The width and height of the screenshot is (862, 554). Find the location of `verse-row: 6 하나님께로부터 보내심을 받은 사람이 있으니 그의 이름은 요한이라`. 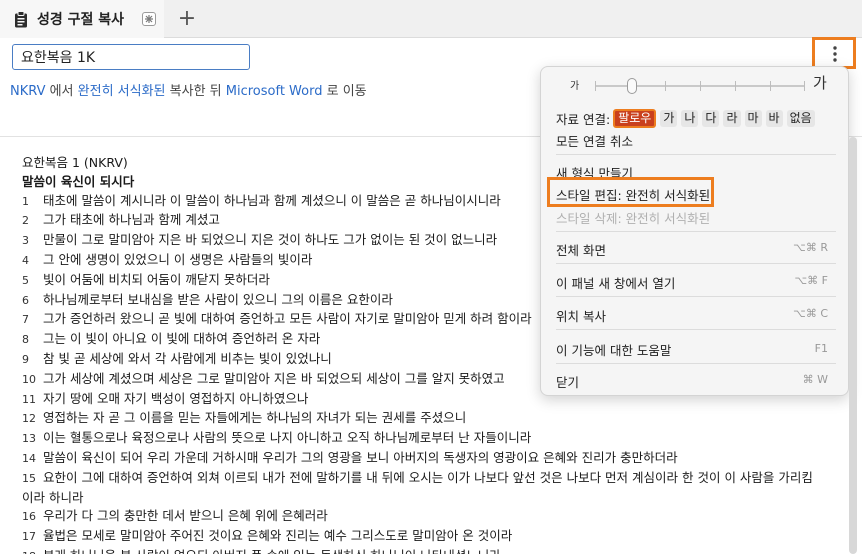

verse-row: 6 하나님께로부터 보내심을 받은 사람이 있으니 그의 이름은 요한이라 is located at coordinates (282, 301).